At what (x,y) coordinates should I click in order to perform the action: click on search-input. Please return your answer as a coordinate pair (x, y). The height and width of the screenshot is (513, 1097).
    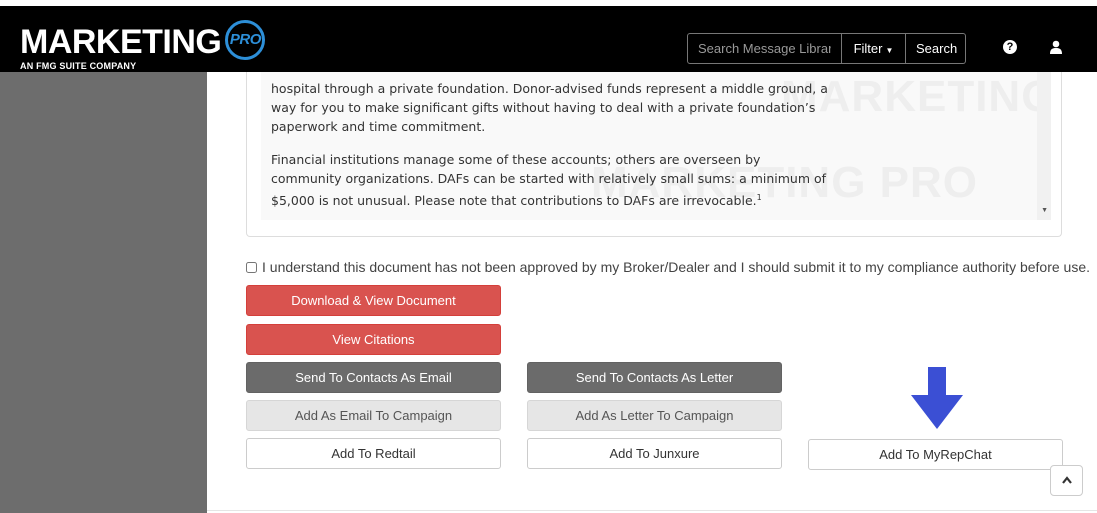
    Looking at the image, I should click on (764, 48).